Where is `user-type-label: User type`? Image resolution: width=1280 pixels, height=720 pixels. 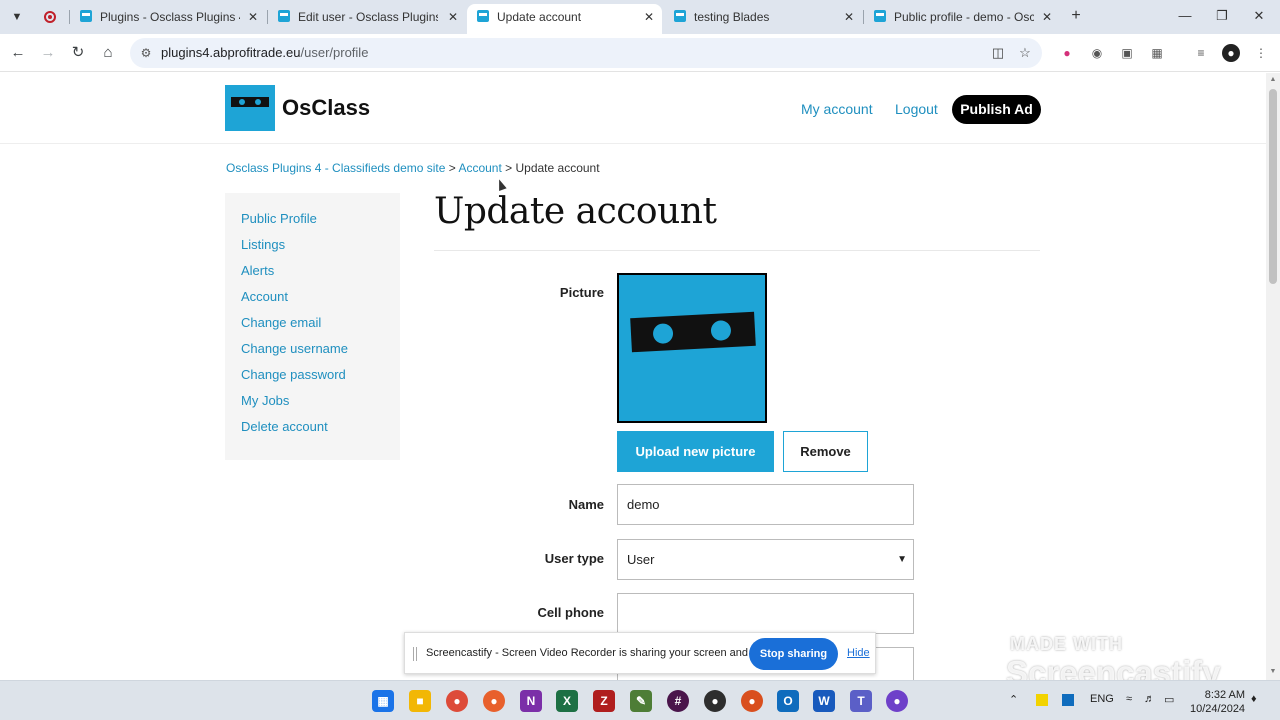
user-type-label: User type is located at coordinates (574, 558).